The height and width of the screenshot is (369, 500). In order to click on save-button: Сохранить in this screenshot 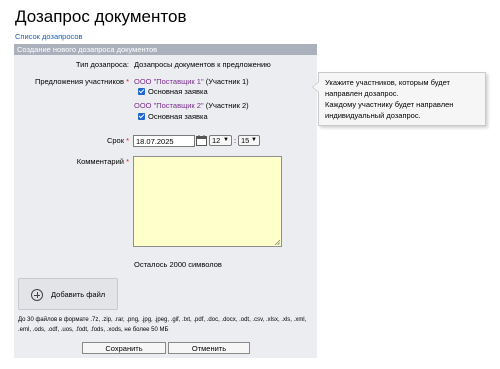, I will do `click(124, 348)`.